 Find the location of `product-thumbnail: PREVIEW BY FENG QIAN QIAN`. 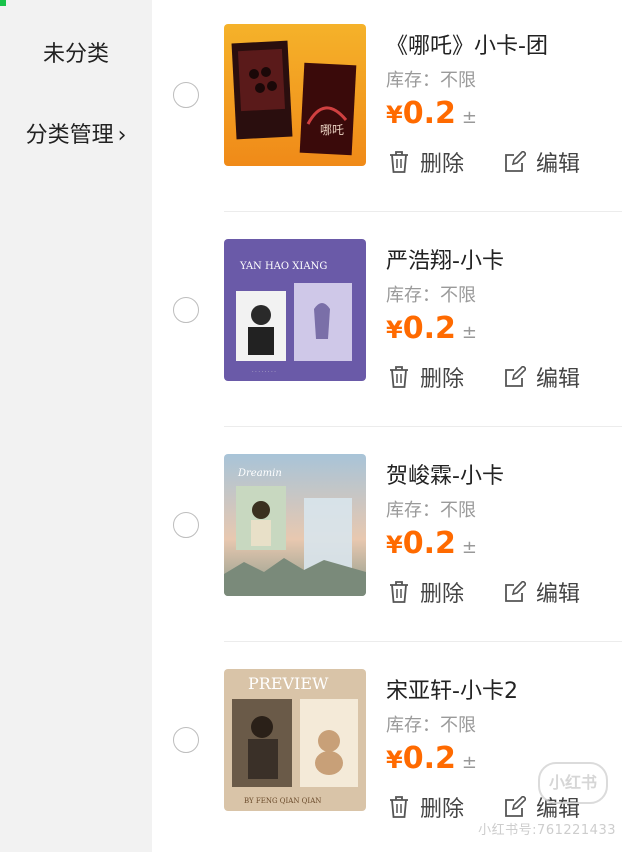

product-thumbnail: PREVIEW BY FENG QIAN QIAN is located at coordinates (295, 740).